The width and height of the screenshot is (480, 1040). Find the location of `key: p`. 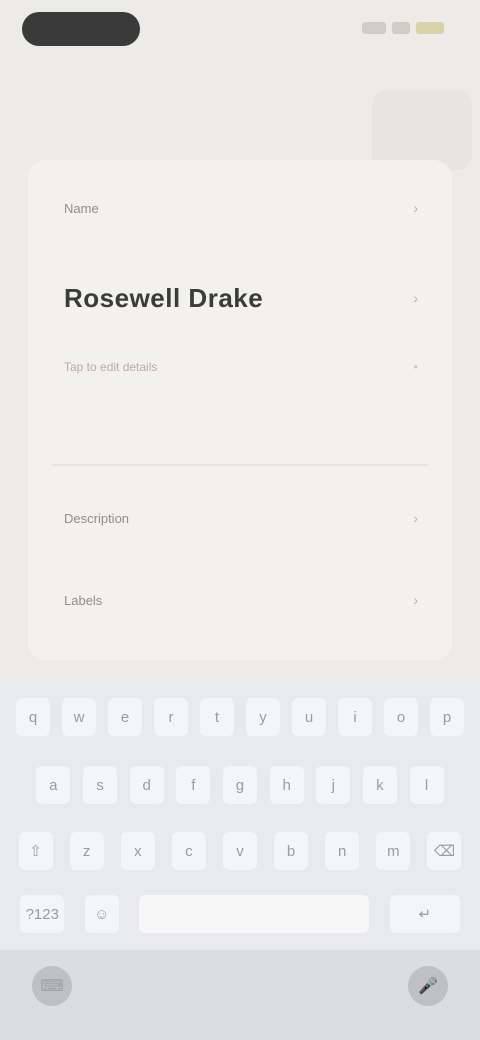

key: p is located at coordinates (447, 717).